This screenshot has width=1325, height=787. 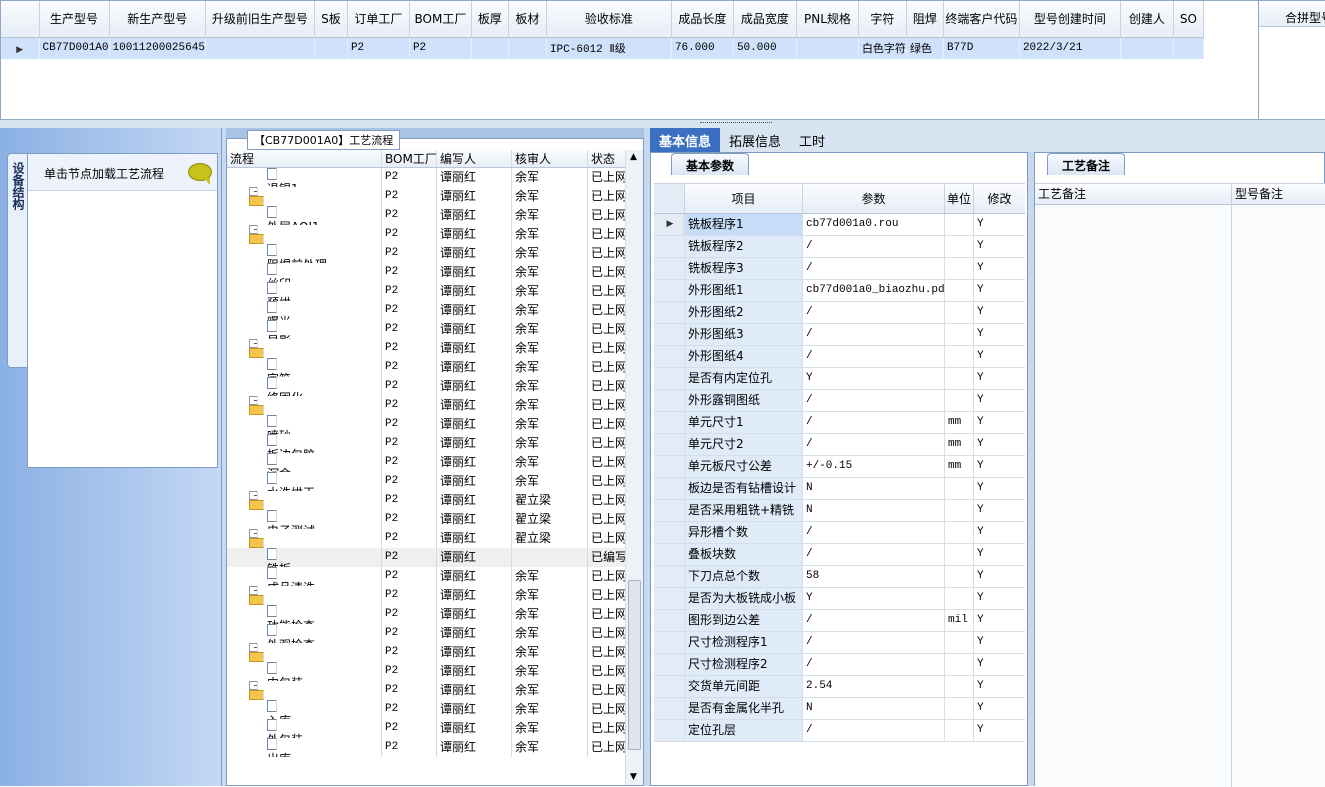 I want to click on col-header: 升级前旧生产型号, so click(x=260, y=19).